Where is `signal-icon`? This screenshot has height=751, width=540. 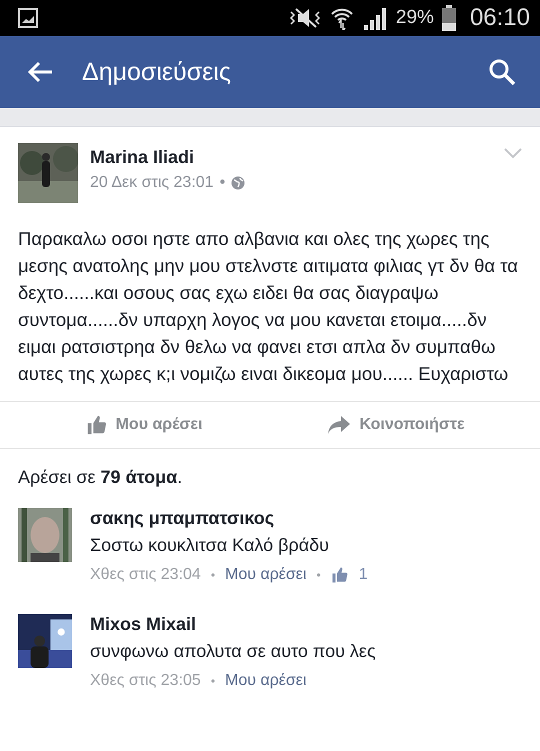 signal-icon is located at coordinates (375, 18).